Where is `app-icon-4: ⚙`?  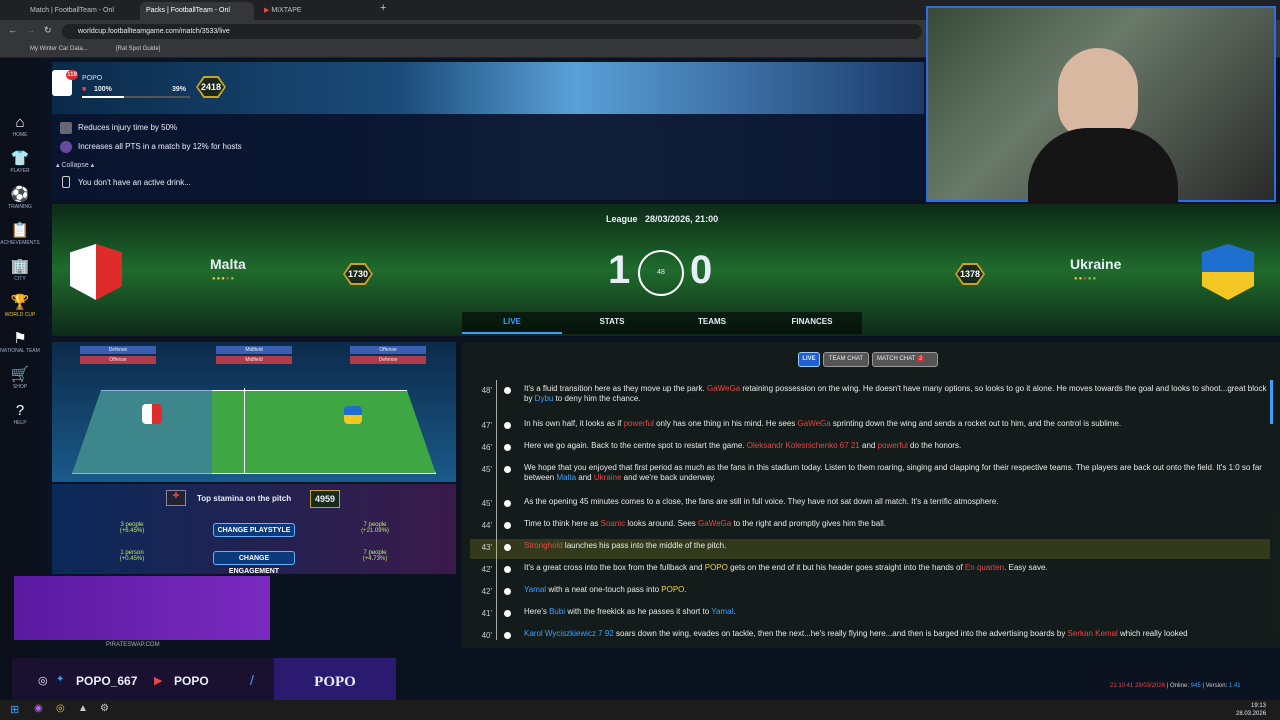
app-icon-4: ⚙ is located at coordinates (104, 708).